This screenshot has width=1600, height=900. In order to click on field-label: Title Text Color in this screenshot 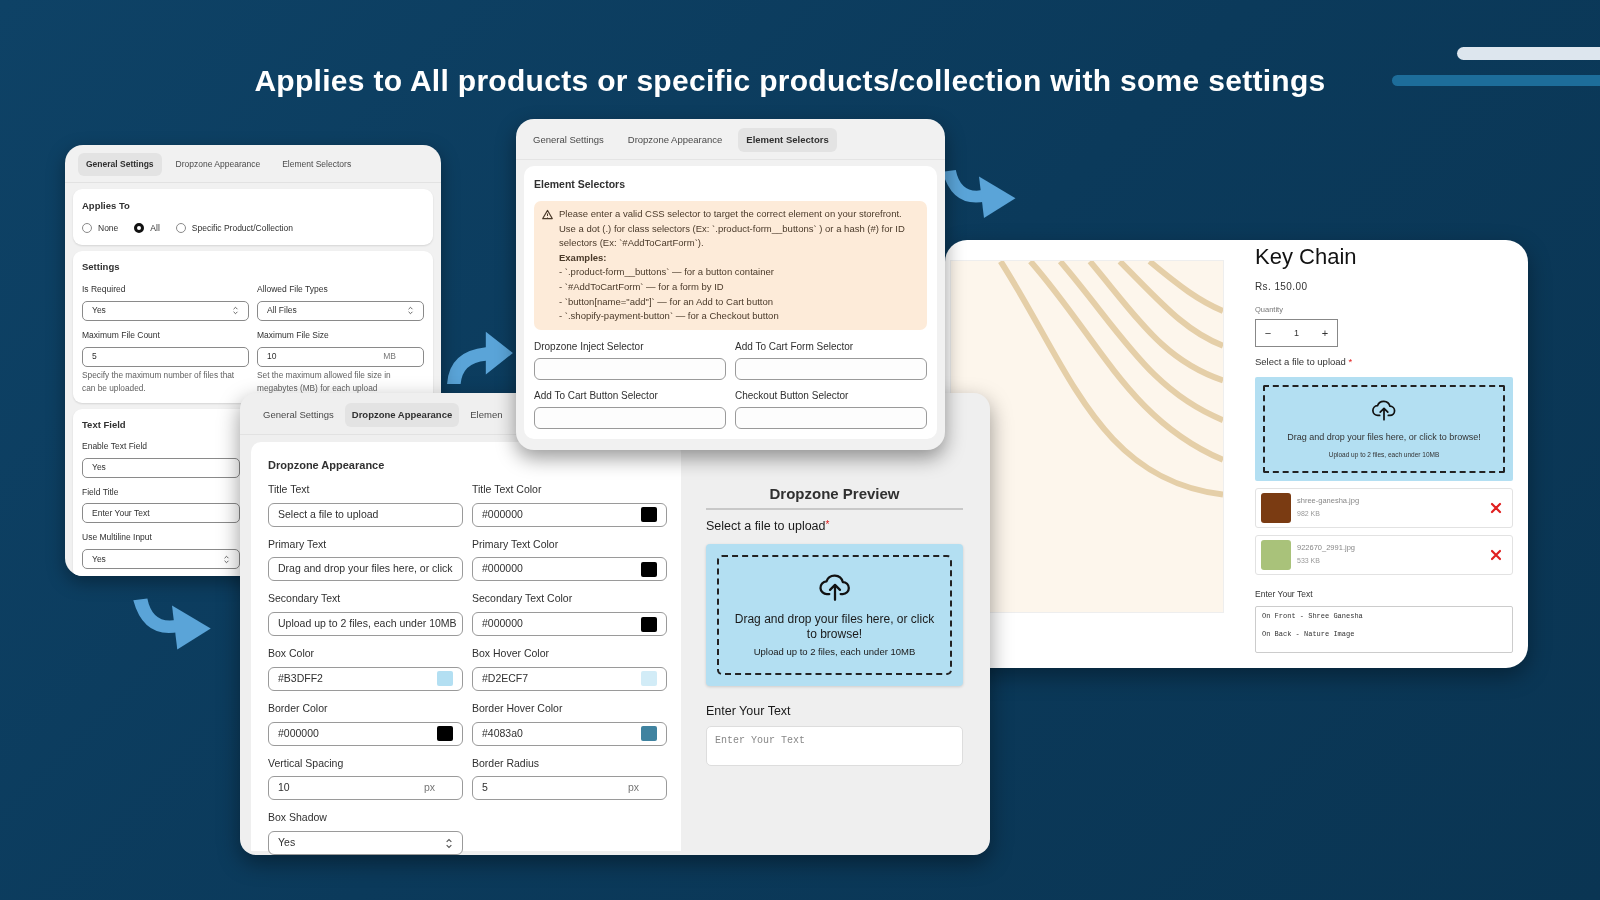, I will do `click(507, 489)`.